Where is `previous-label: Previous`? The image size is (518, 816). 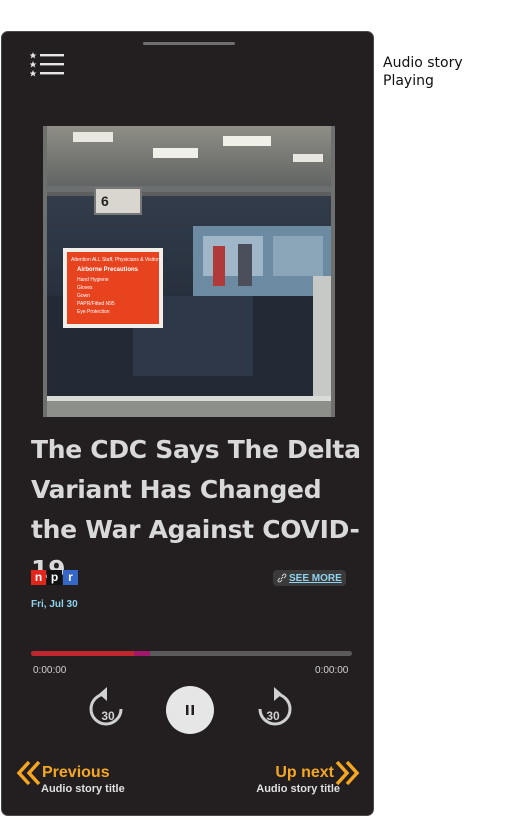 previous-label: Previous is located at coordinates (76, 772).